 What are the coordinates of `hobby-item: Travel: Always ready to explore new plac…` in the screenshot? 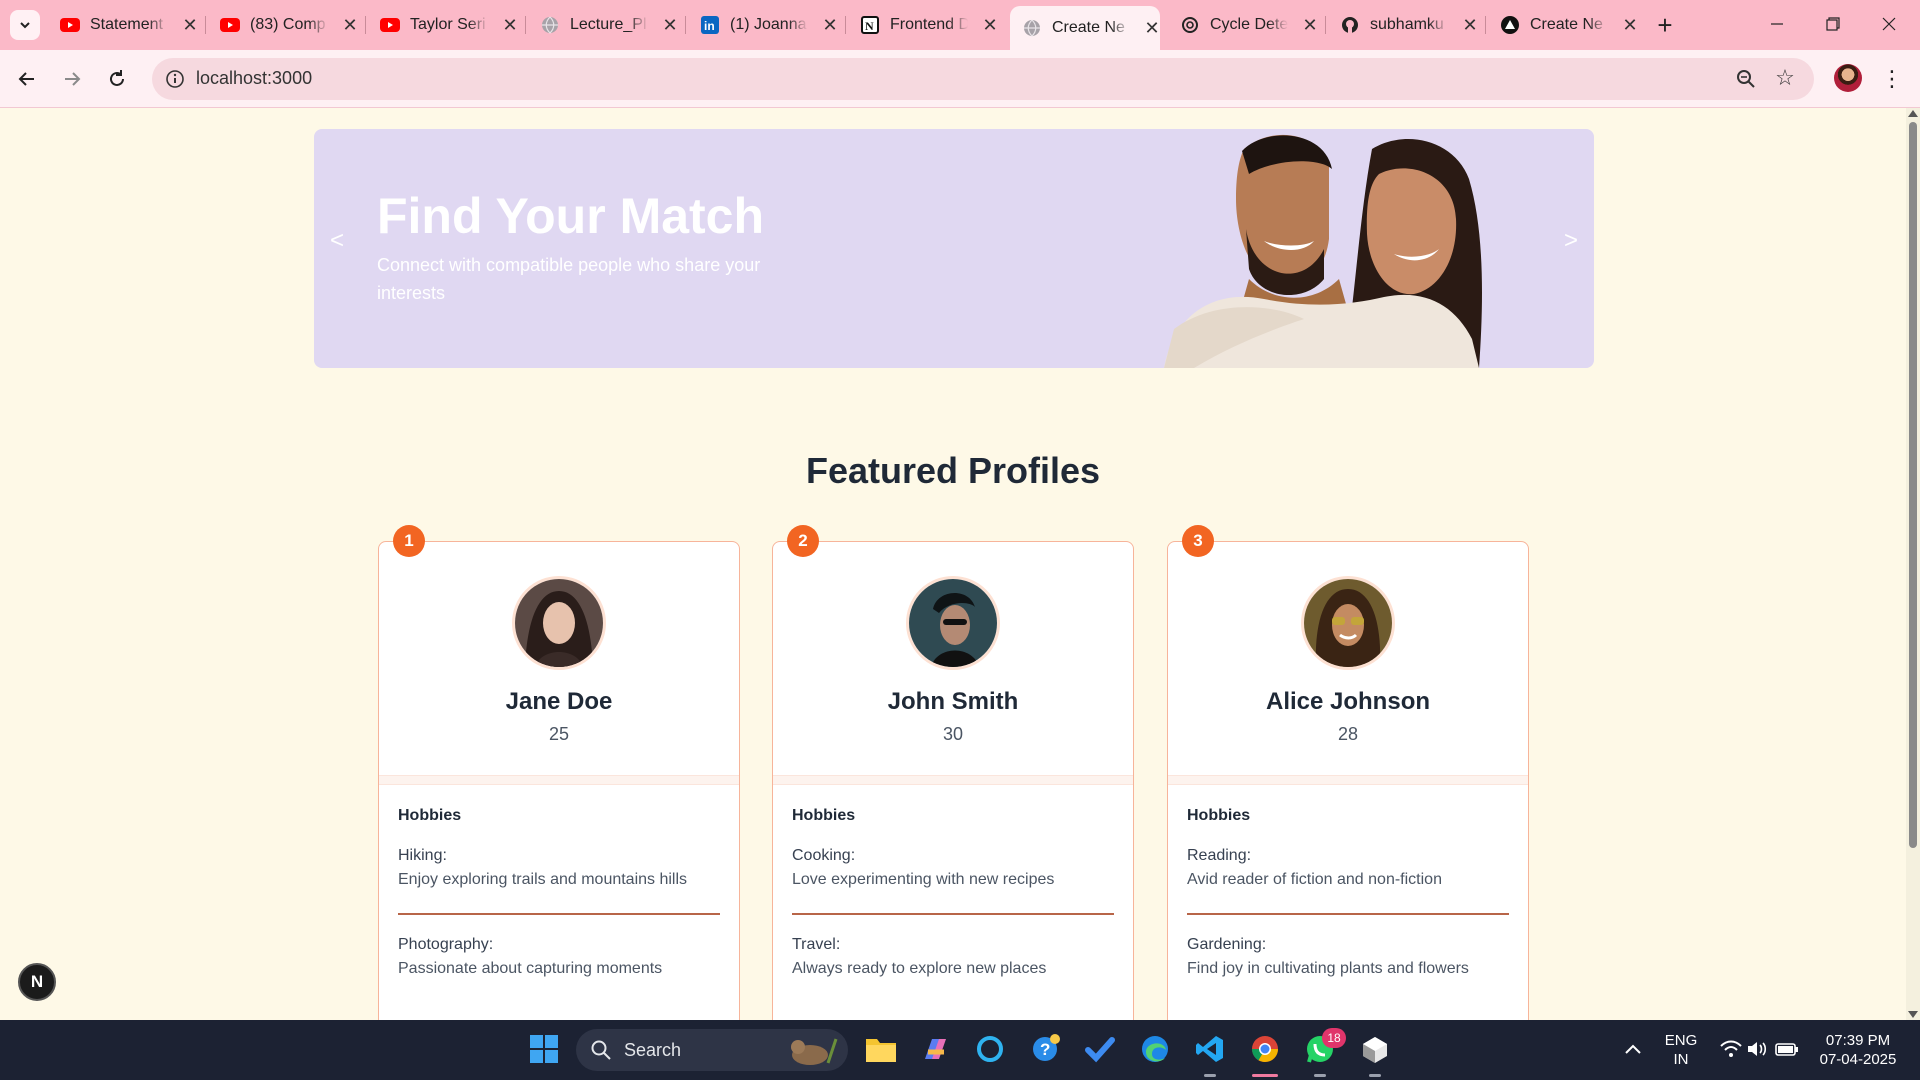 It's located at (953, 957).